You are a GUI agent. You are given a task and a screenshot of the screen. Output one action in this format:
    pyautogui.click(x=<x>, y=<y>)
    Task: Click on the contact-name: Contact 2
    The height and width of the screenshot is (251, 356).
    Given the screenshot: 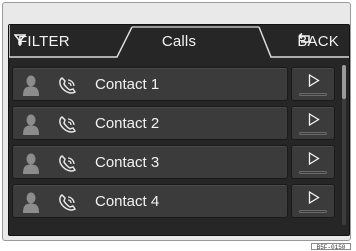 What is the action you would take?
    pyautogui.click(x=127, y=123)
    